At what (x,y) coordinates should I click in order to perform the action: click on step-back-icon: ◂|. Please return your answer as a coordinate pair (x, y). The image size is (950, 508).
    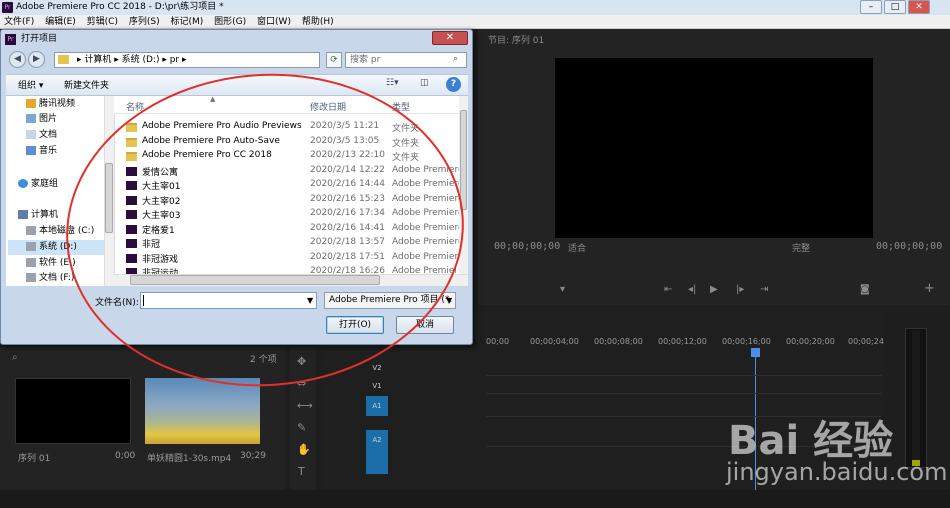
    Looking at the image, I should click on (692, 289).